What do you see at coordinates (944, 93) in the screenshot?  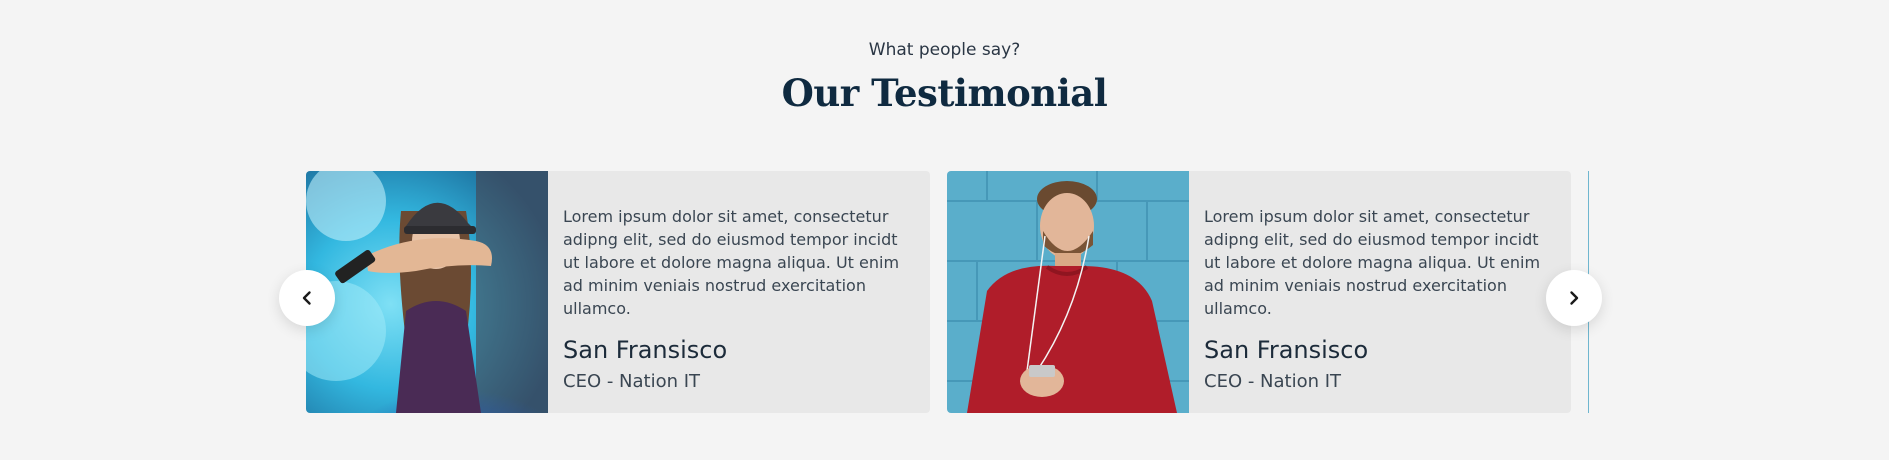 I see `section-title: Our Testimonial` at bounding box center [944, 93].